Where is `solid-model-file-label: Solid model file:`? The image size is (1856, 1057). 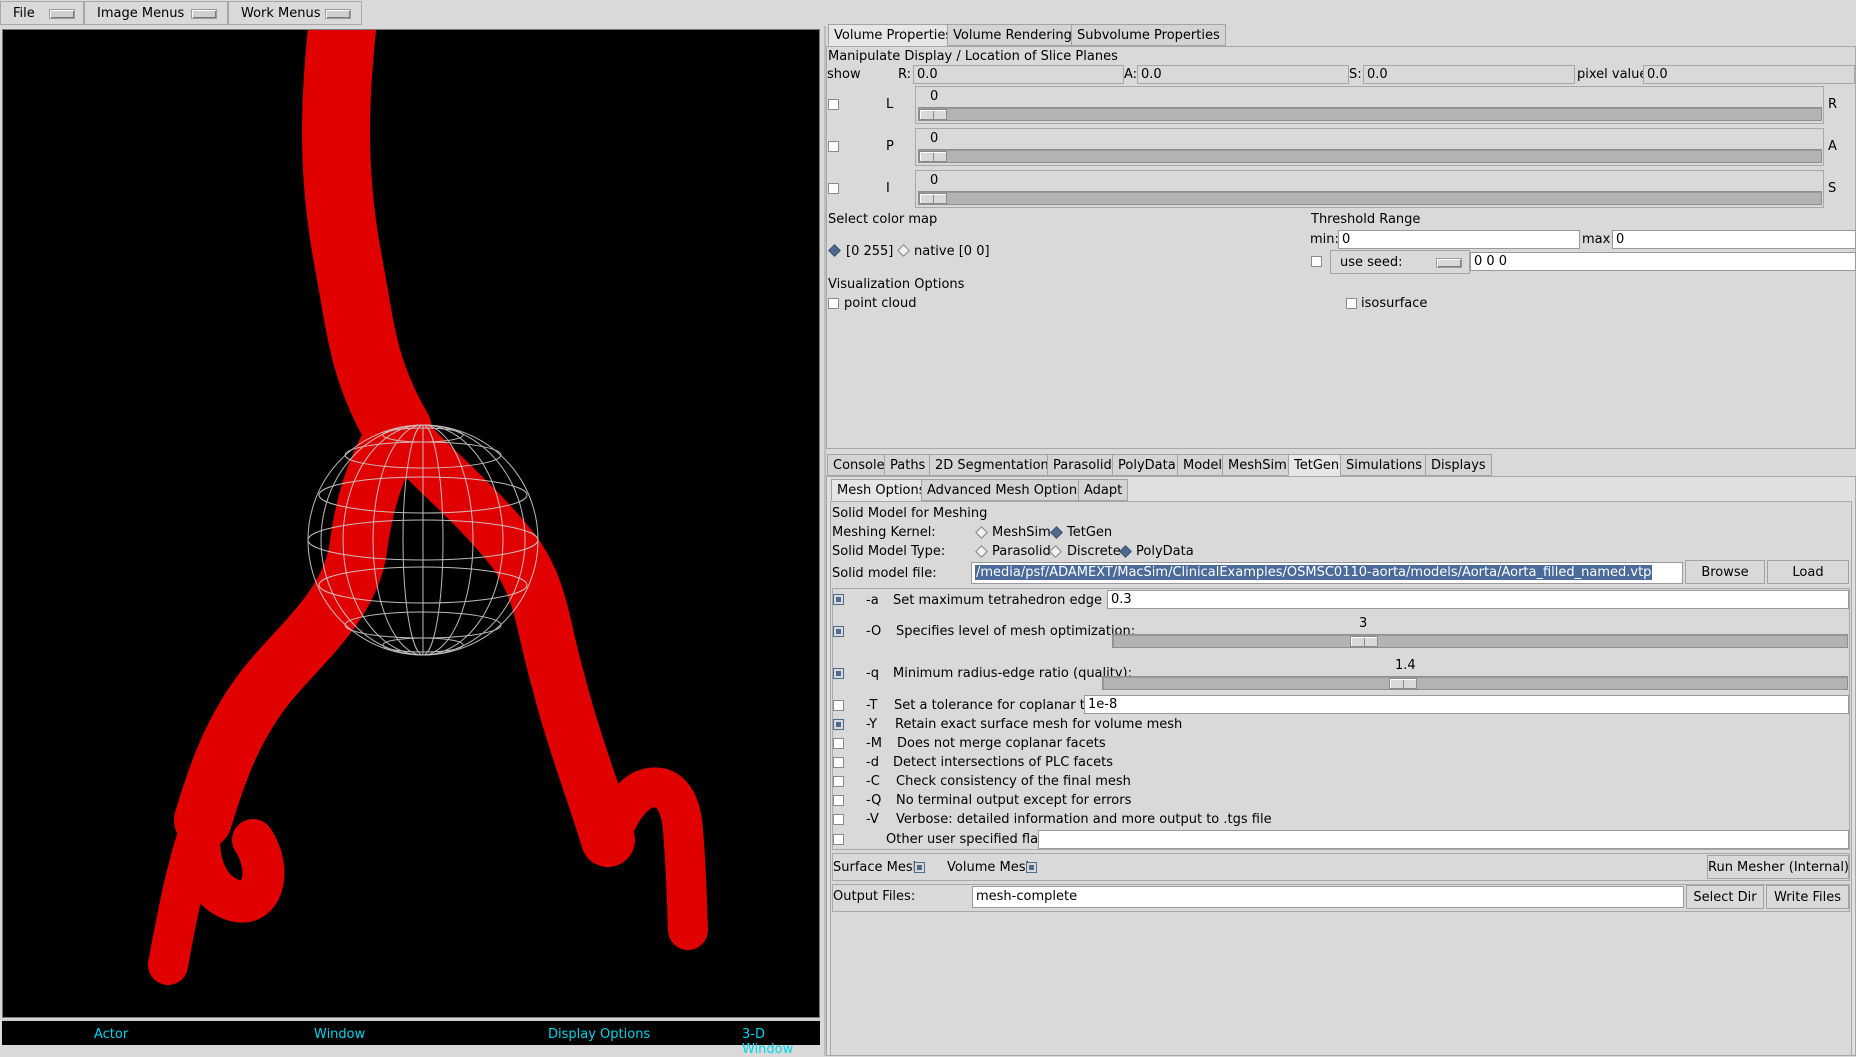 solid-model-file-label: Solid model file: is located at coordinates (884, 573).